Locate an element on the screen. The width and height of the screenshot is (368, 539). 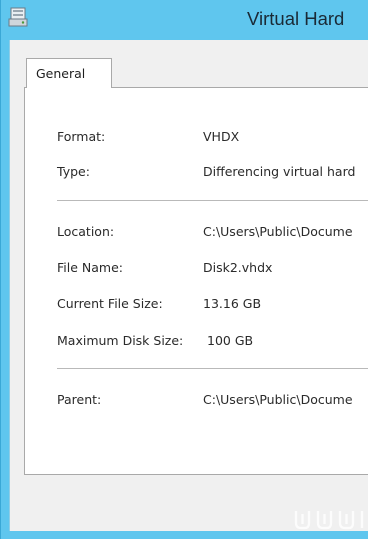
parent-value: C:\Users\Public\Docume is located at coordinates (278, 399).